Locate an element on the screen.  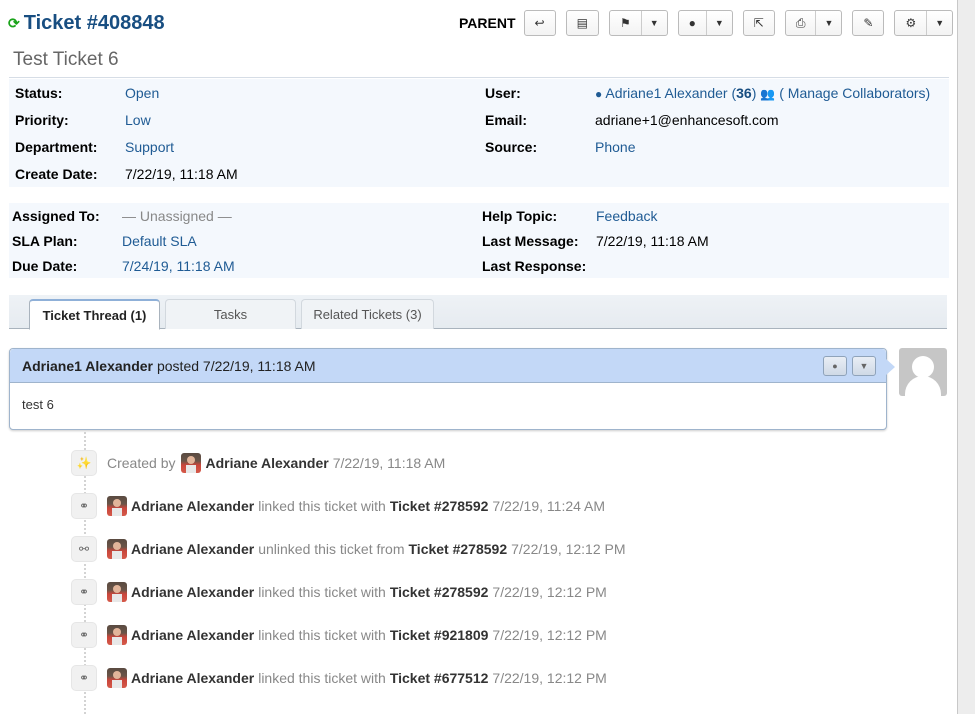
thread-options-button: ▼ is located at coordinates (864, 366).